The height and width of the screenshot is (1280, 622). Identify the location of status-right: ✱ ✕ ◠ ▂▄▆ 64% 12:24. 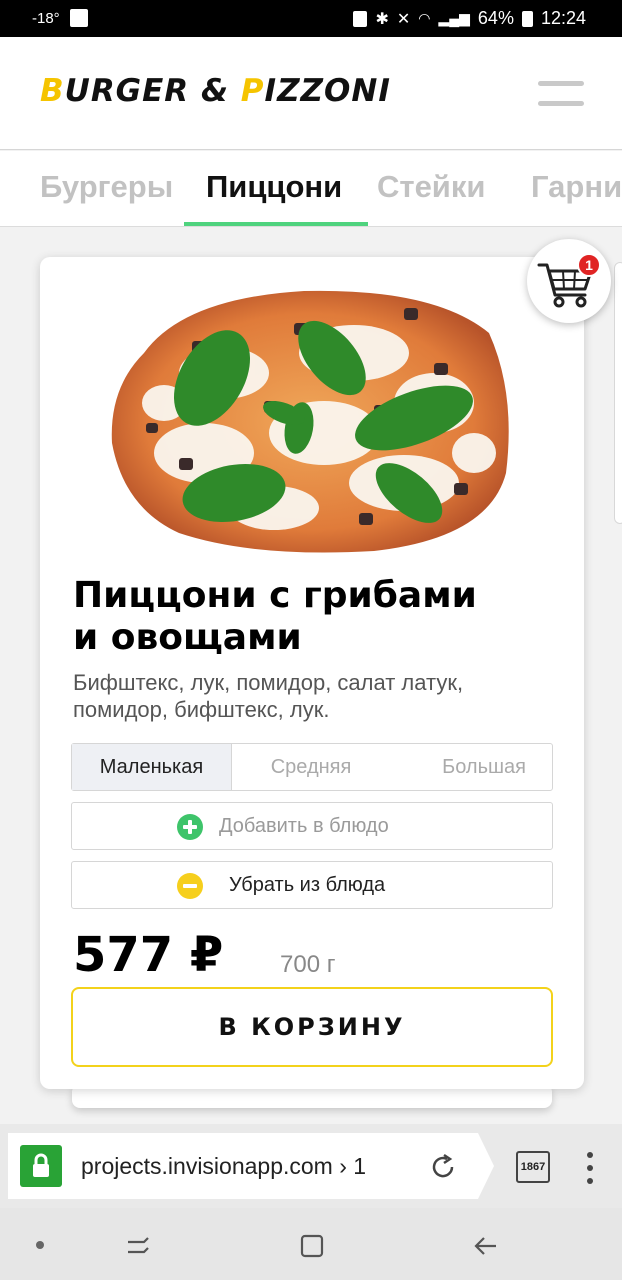
(469, 18).